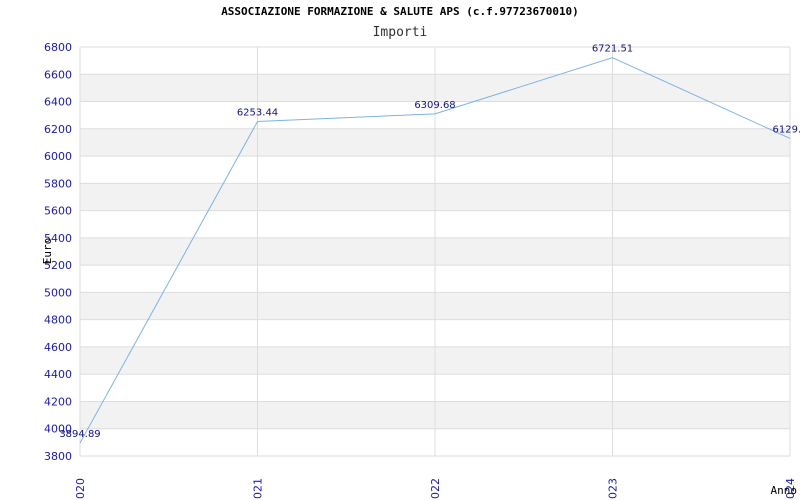 The image size is (800, 500). Describe the element at coordinates (58, 74) in the screenshot. I see `y-tick-label: 6600` at that location.